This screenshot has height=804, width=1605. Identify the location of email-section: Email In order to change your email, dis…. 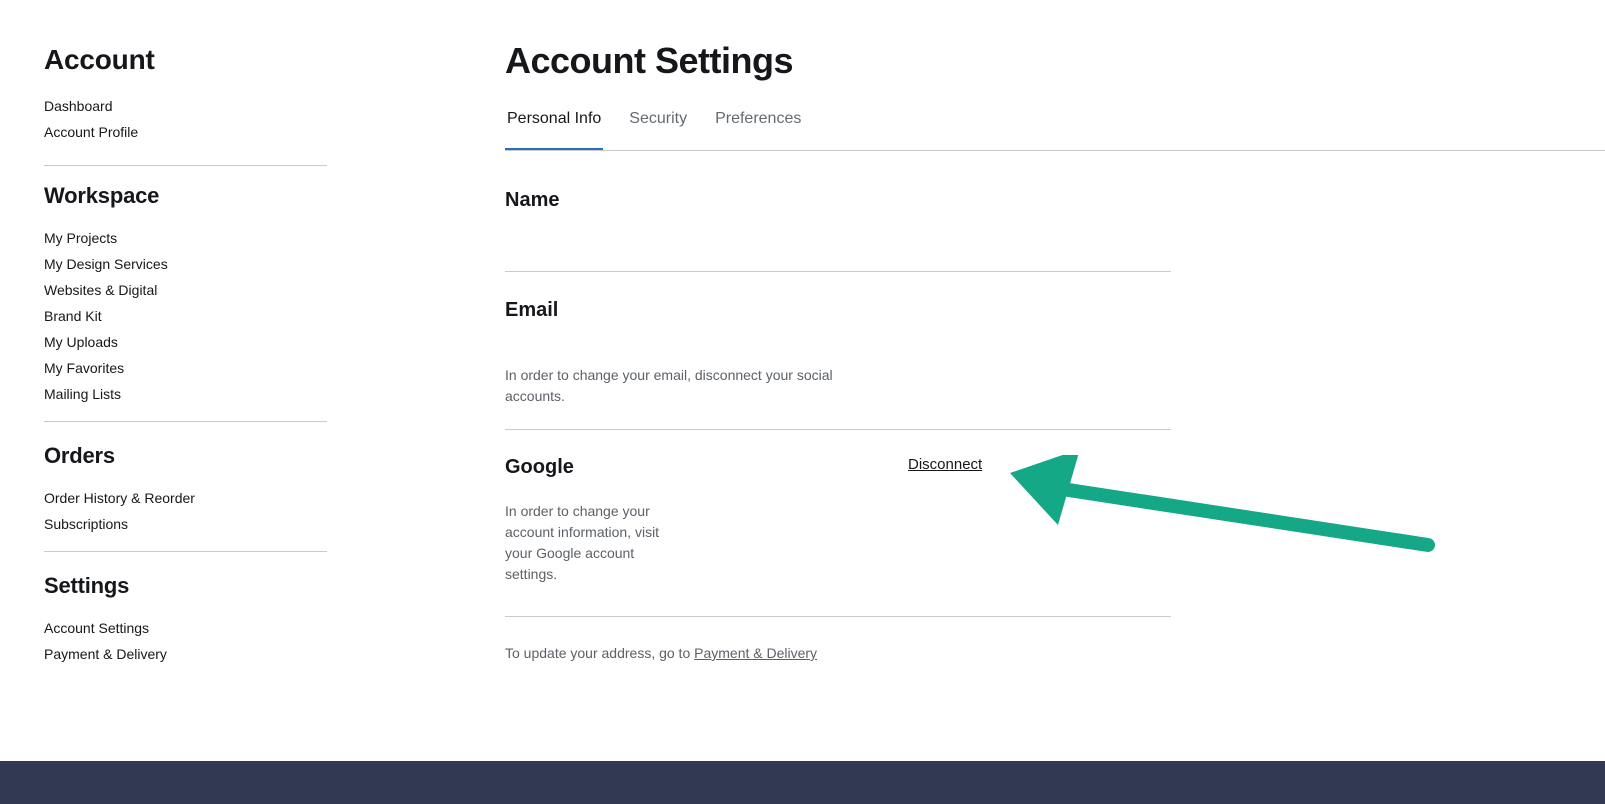
(838, 351).